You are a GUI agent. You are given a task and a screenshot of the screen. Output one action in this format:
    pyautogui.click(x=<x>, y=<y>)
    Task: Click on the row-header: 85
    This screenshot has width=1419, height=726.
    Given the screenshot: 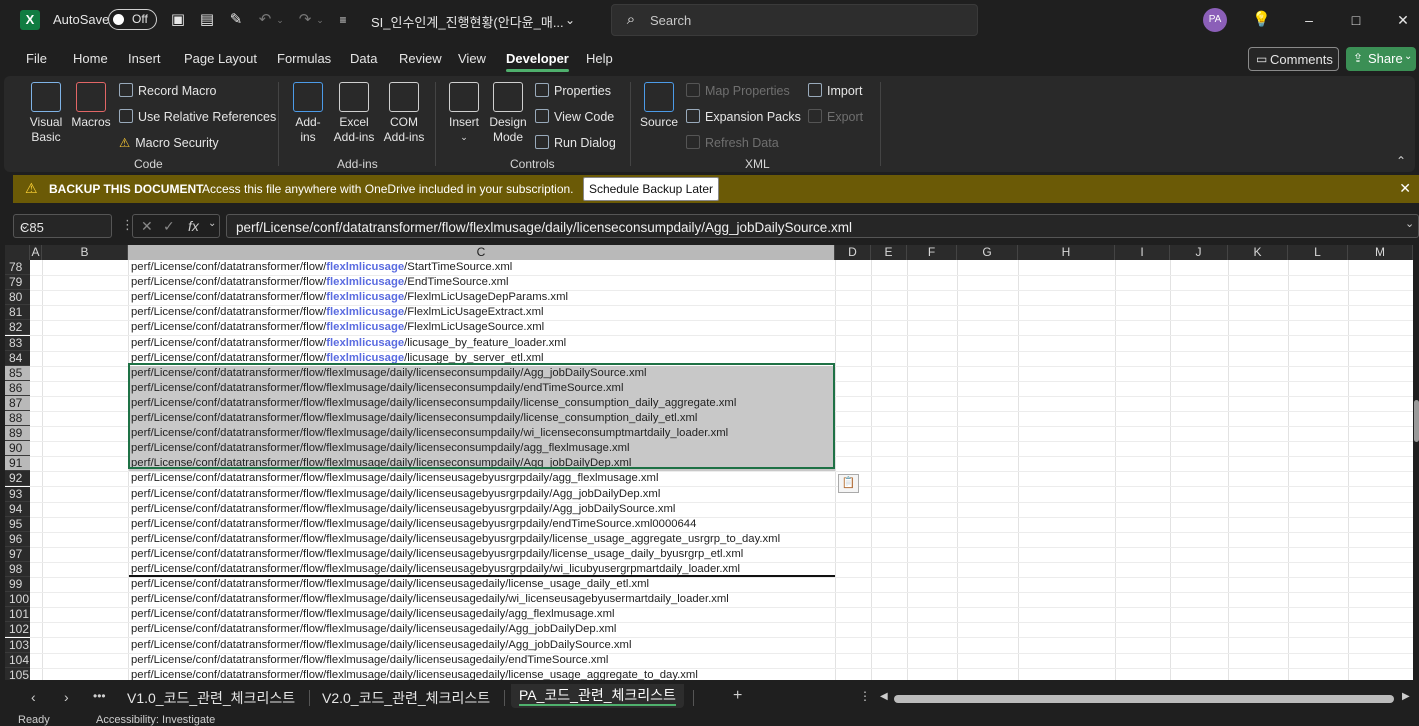 What is the action you would take?
    pyautogui.click(x=17, y=373)
    